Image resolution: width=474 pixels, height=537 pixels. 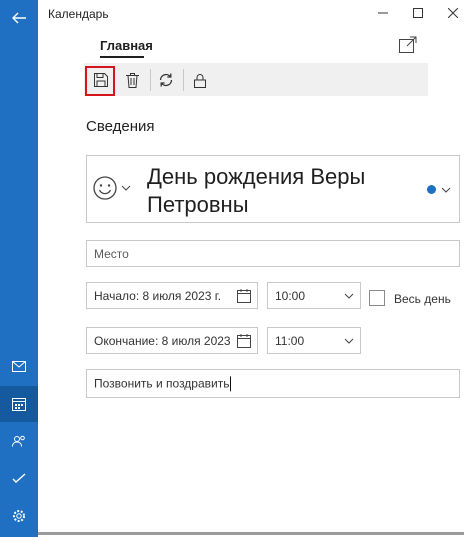 I want to click on maximize-button, so click(x=418, y=13).